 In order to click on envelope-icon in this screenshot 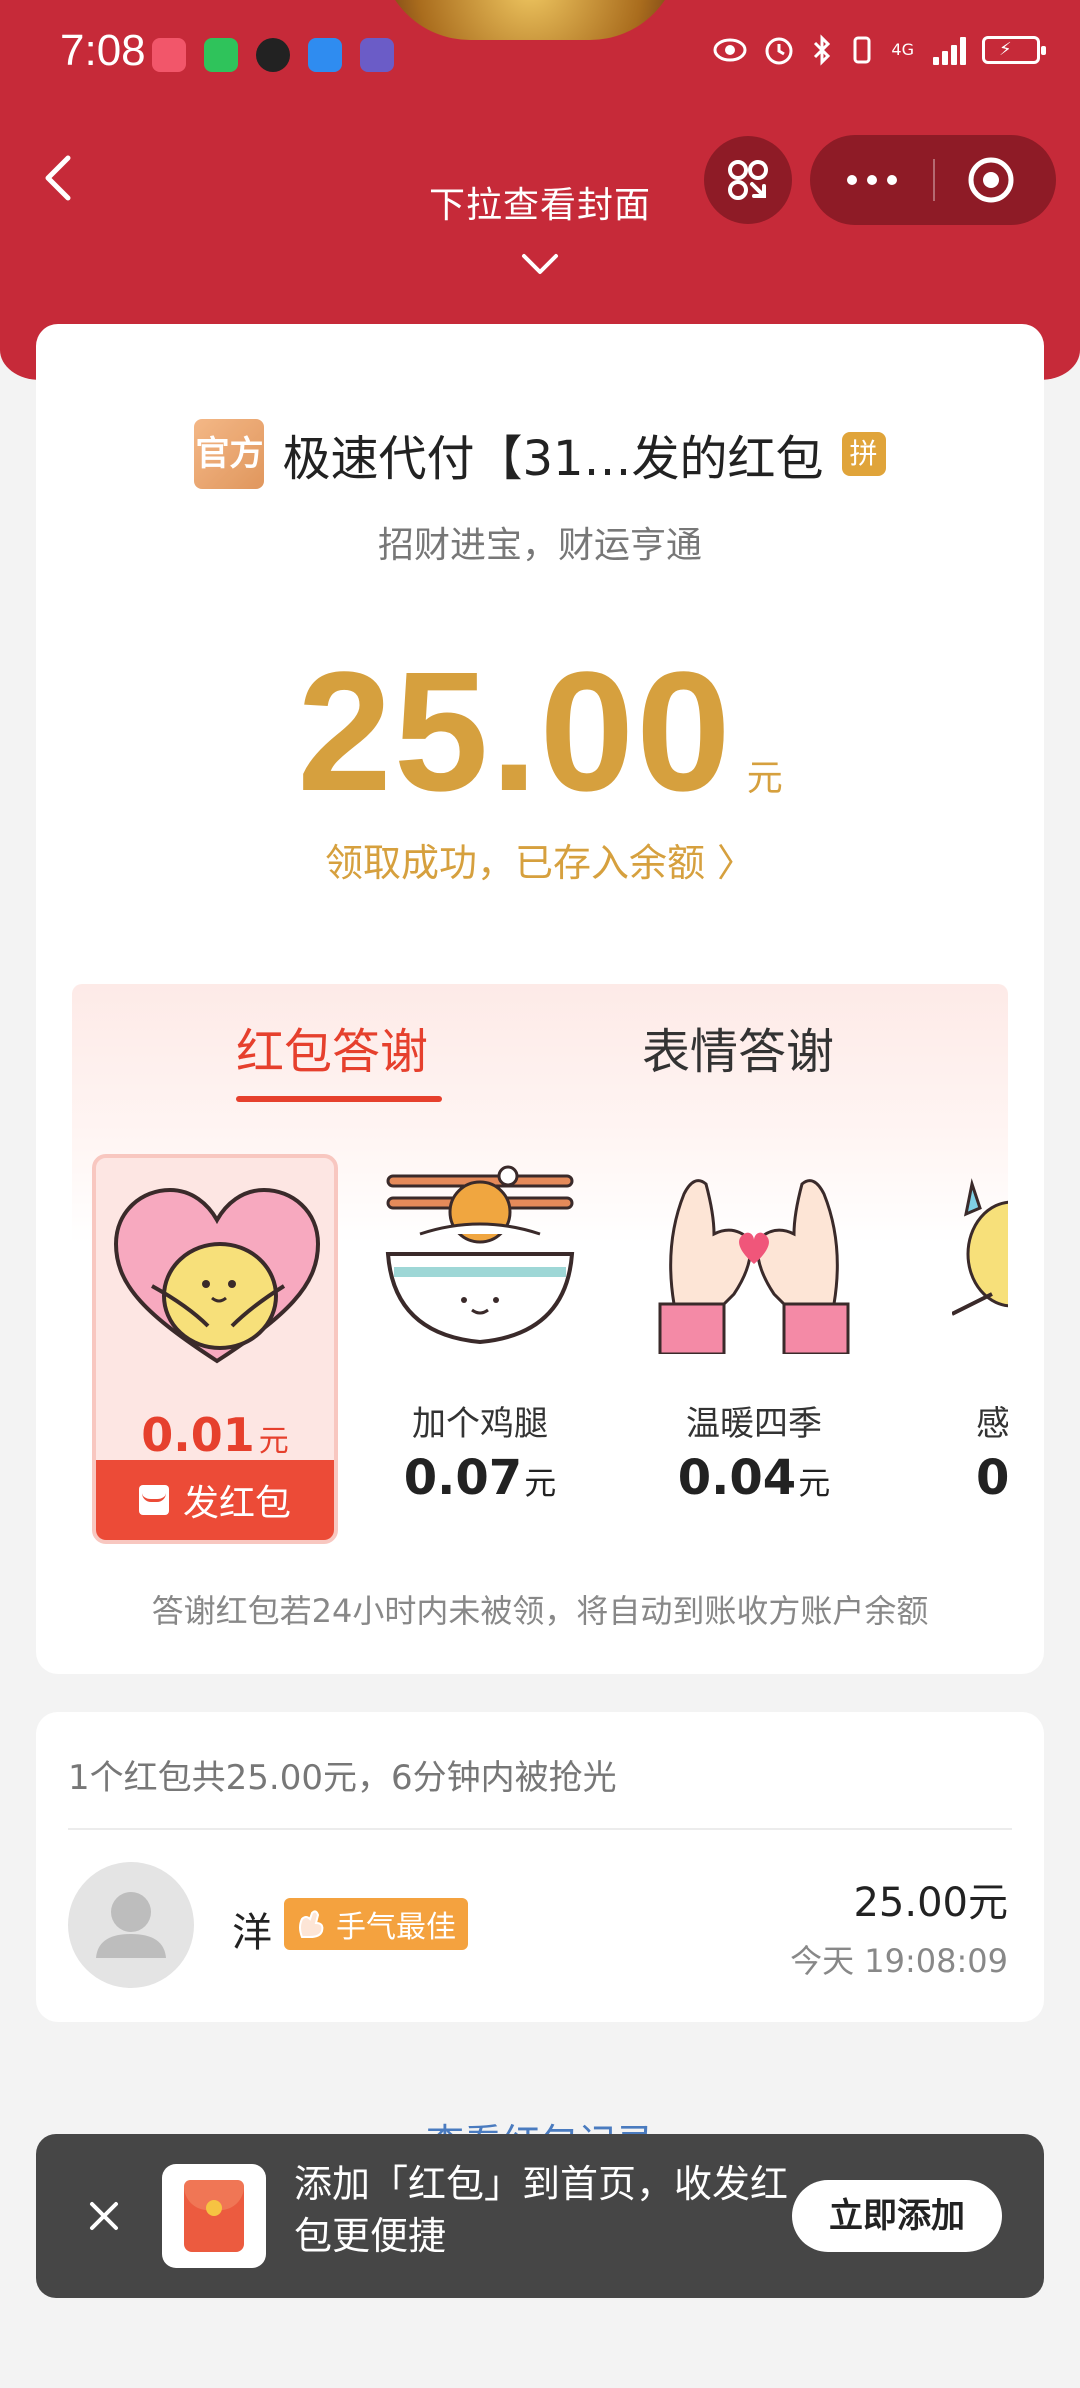, I will do `click(153, 1500)`.